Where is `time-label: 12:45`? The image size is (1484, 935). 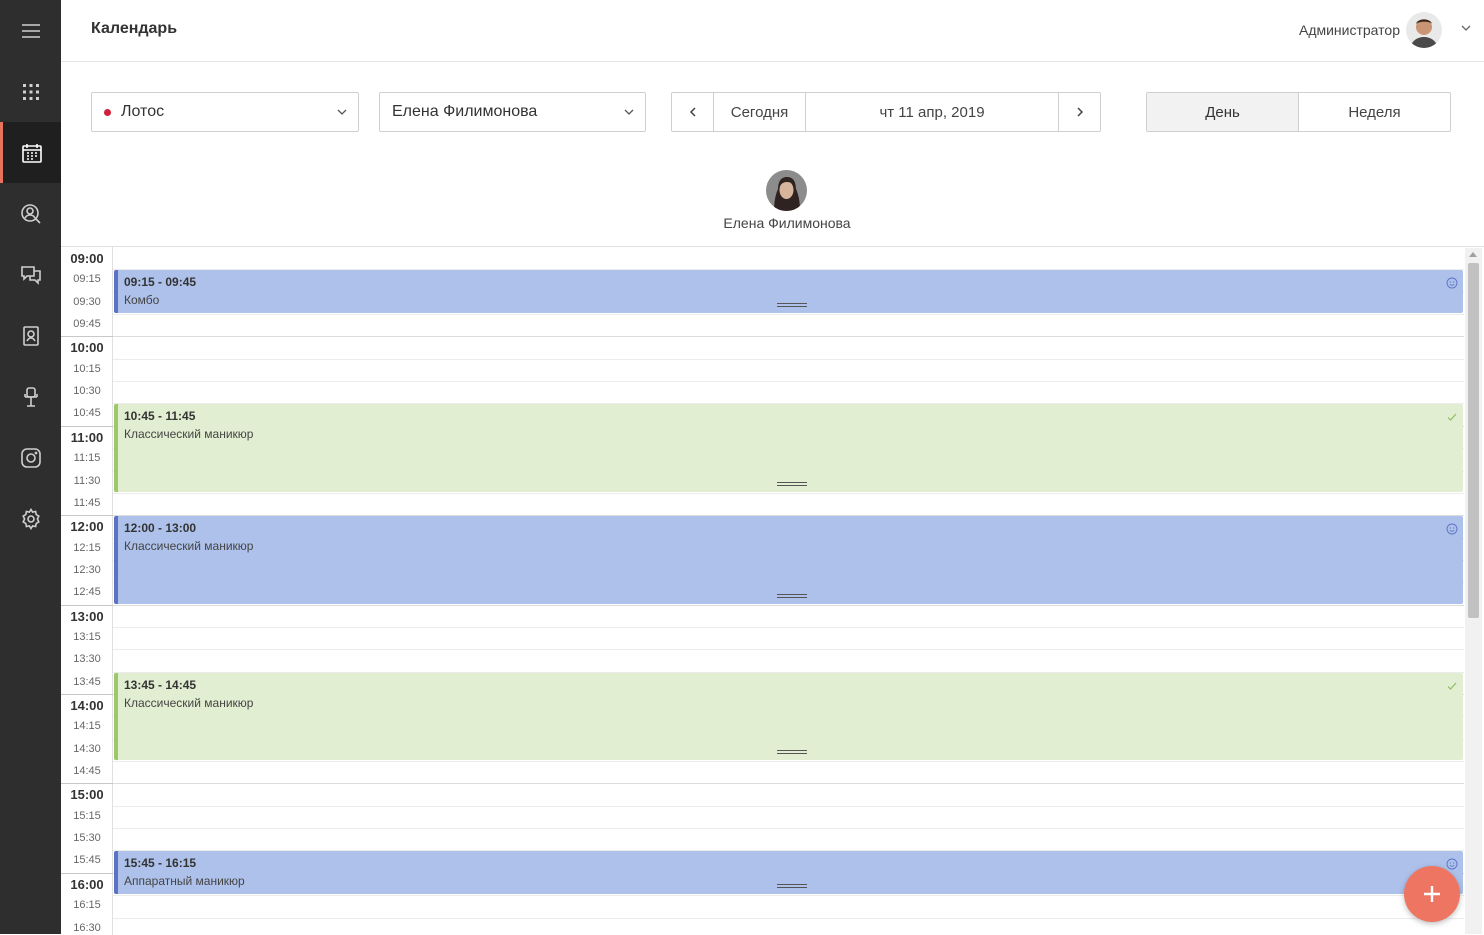 time-label: 12:45 is located at coordinates (87, 592).